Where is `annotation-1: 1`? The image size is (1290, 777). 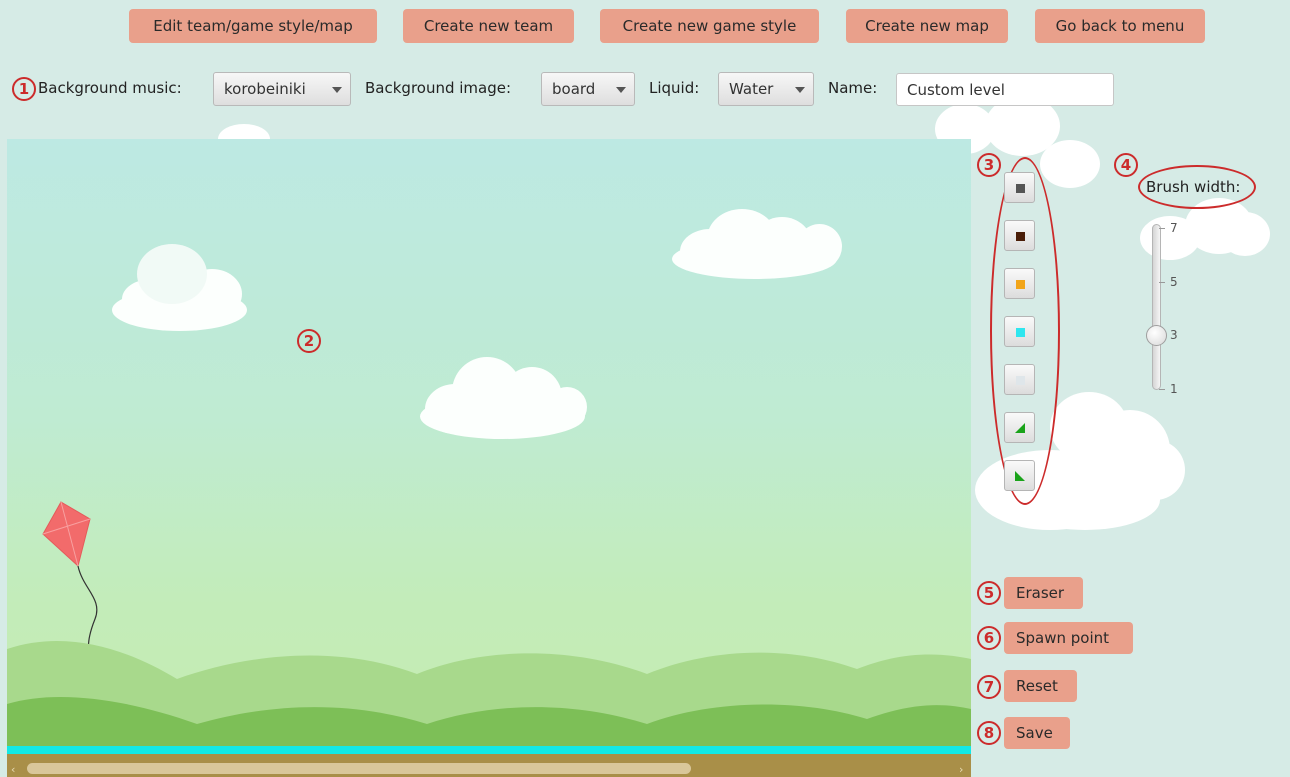
annotation-1: 1 is located at coordinates (24, 89).